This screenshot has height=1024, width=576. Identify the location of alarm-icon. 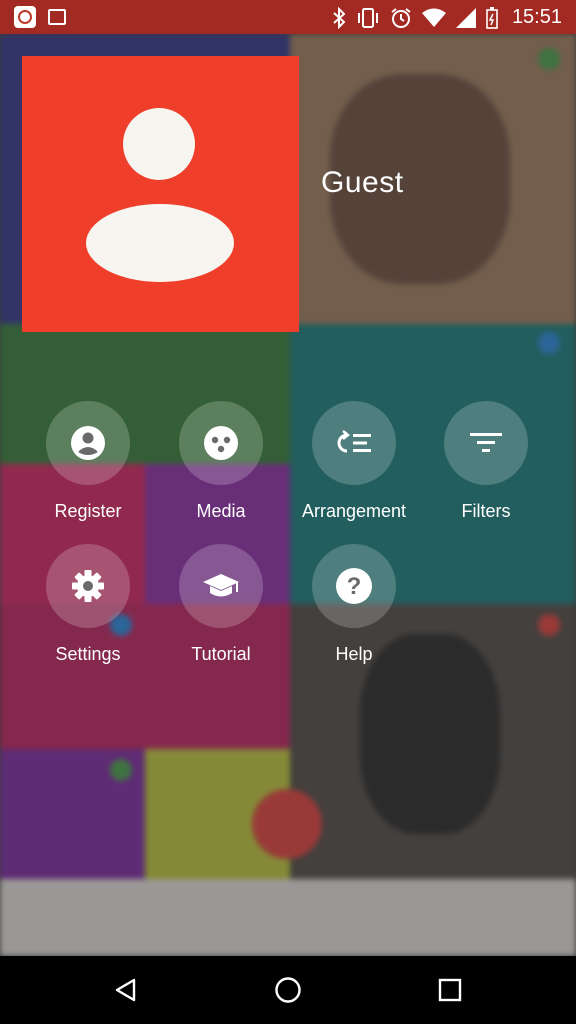
(401, 17).